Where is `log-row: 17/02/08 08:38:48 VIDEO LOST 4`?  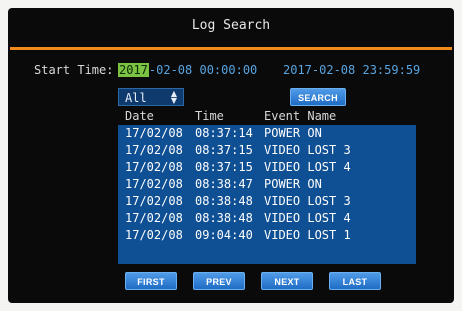
log-row: 17/02/08 08:38:48 VIDEO LOST 4 is located at coordinates (267, 218).